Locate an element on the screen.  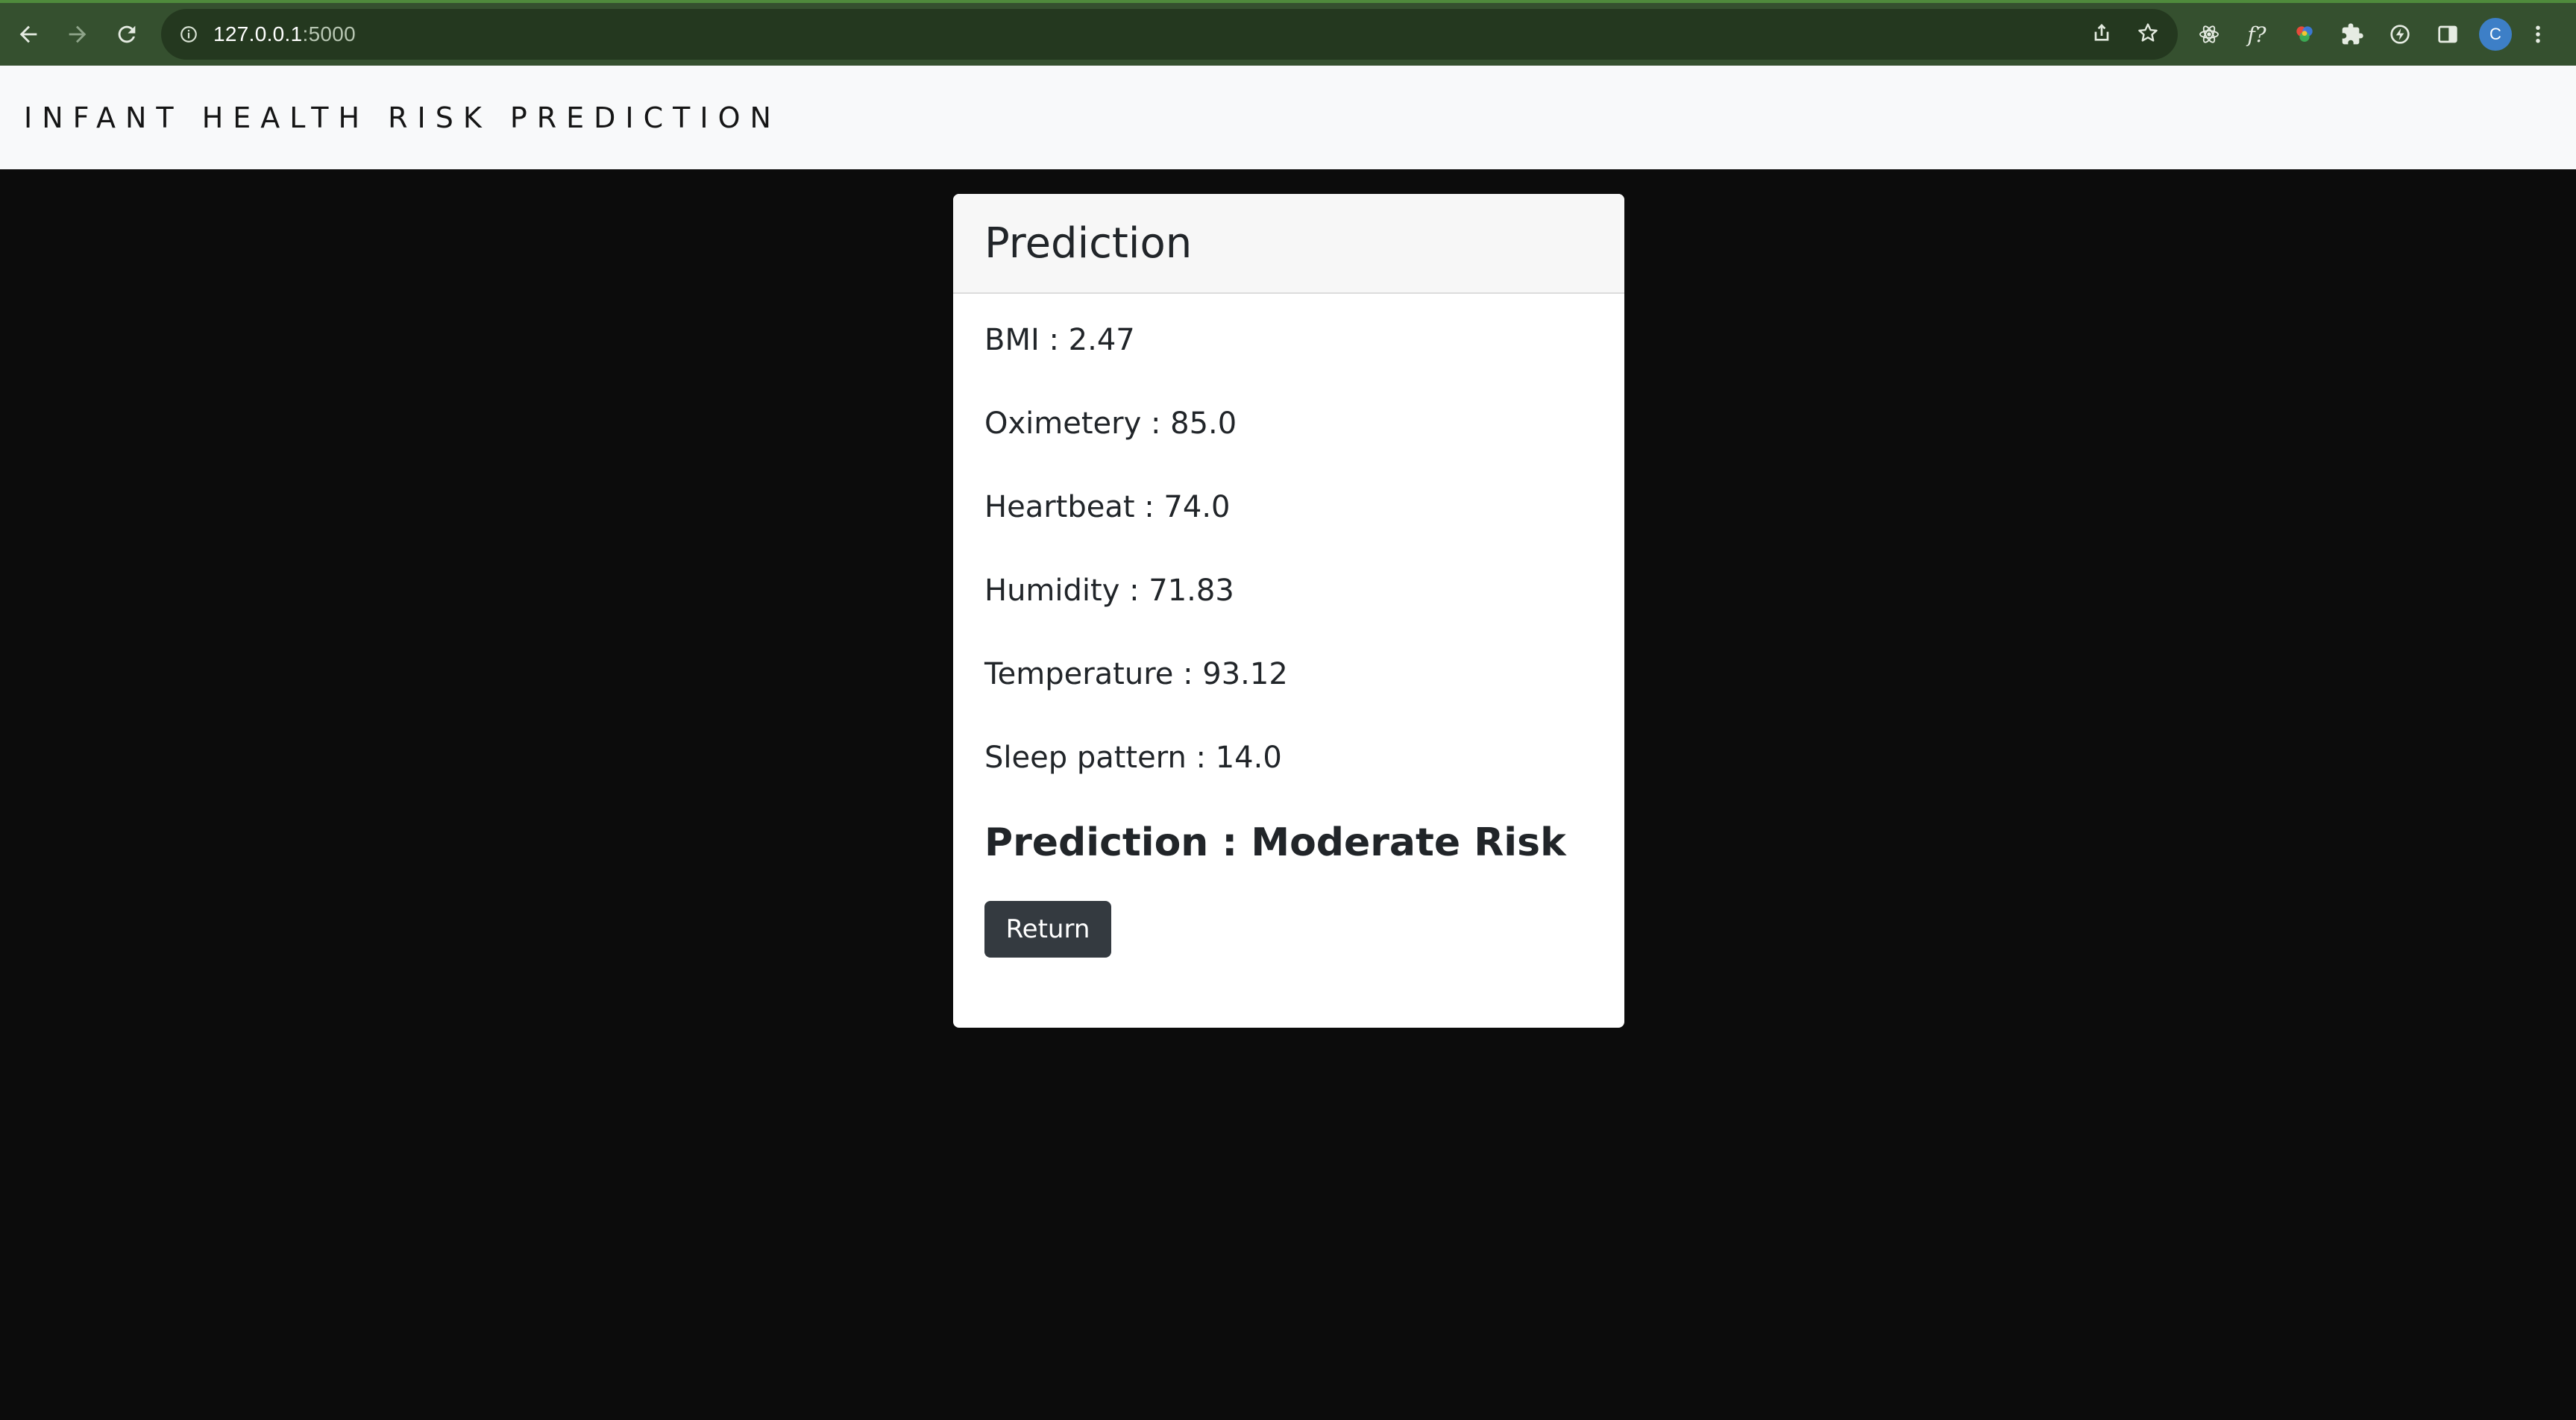
more-menu-icon is located at coordinates (2538, 34).